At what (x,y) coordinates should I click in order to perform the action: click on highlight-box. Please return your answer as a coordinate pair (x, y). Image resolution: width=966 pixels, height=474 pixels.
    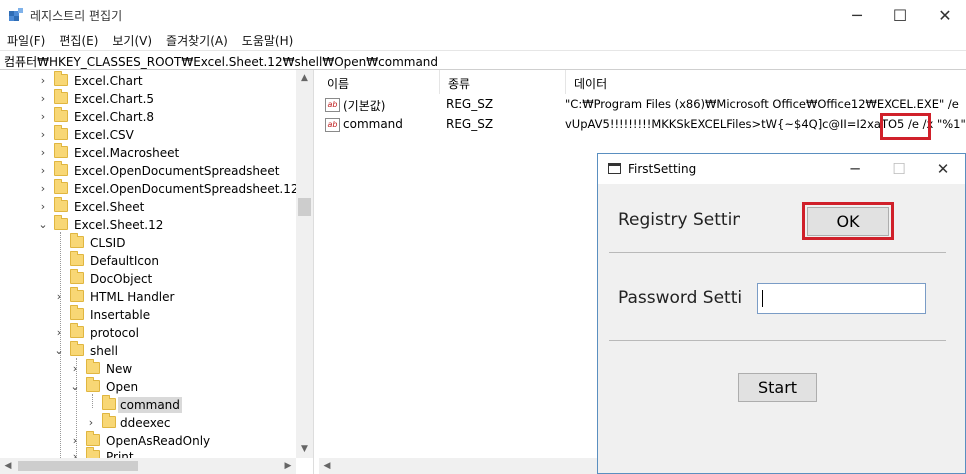
    Looking at the image, I should click on (905, 126).